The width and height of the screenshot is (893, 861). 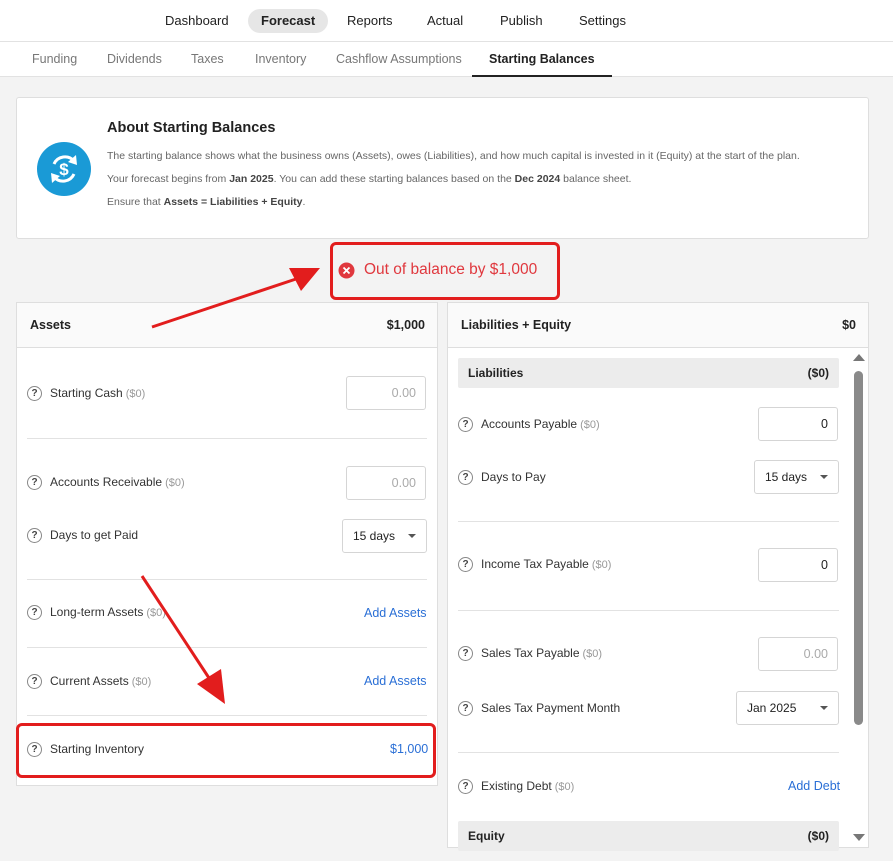 I want to click on tab-starting-balances: Starting Balances, so click(x=542, y=59).